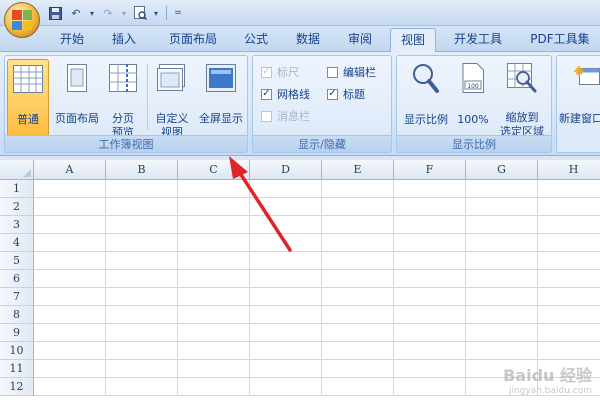  I want to click on row-header-3: 3, so click(17, 225).